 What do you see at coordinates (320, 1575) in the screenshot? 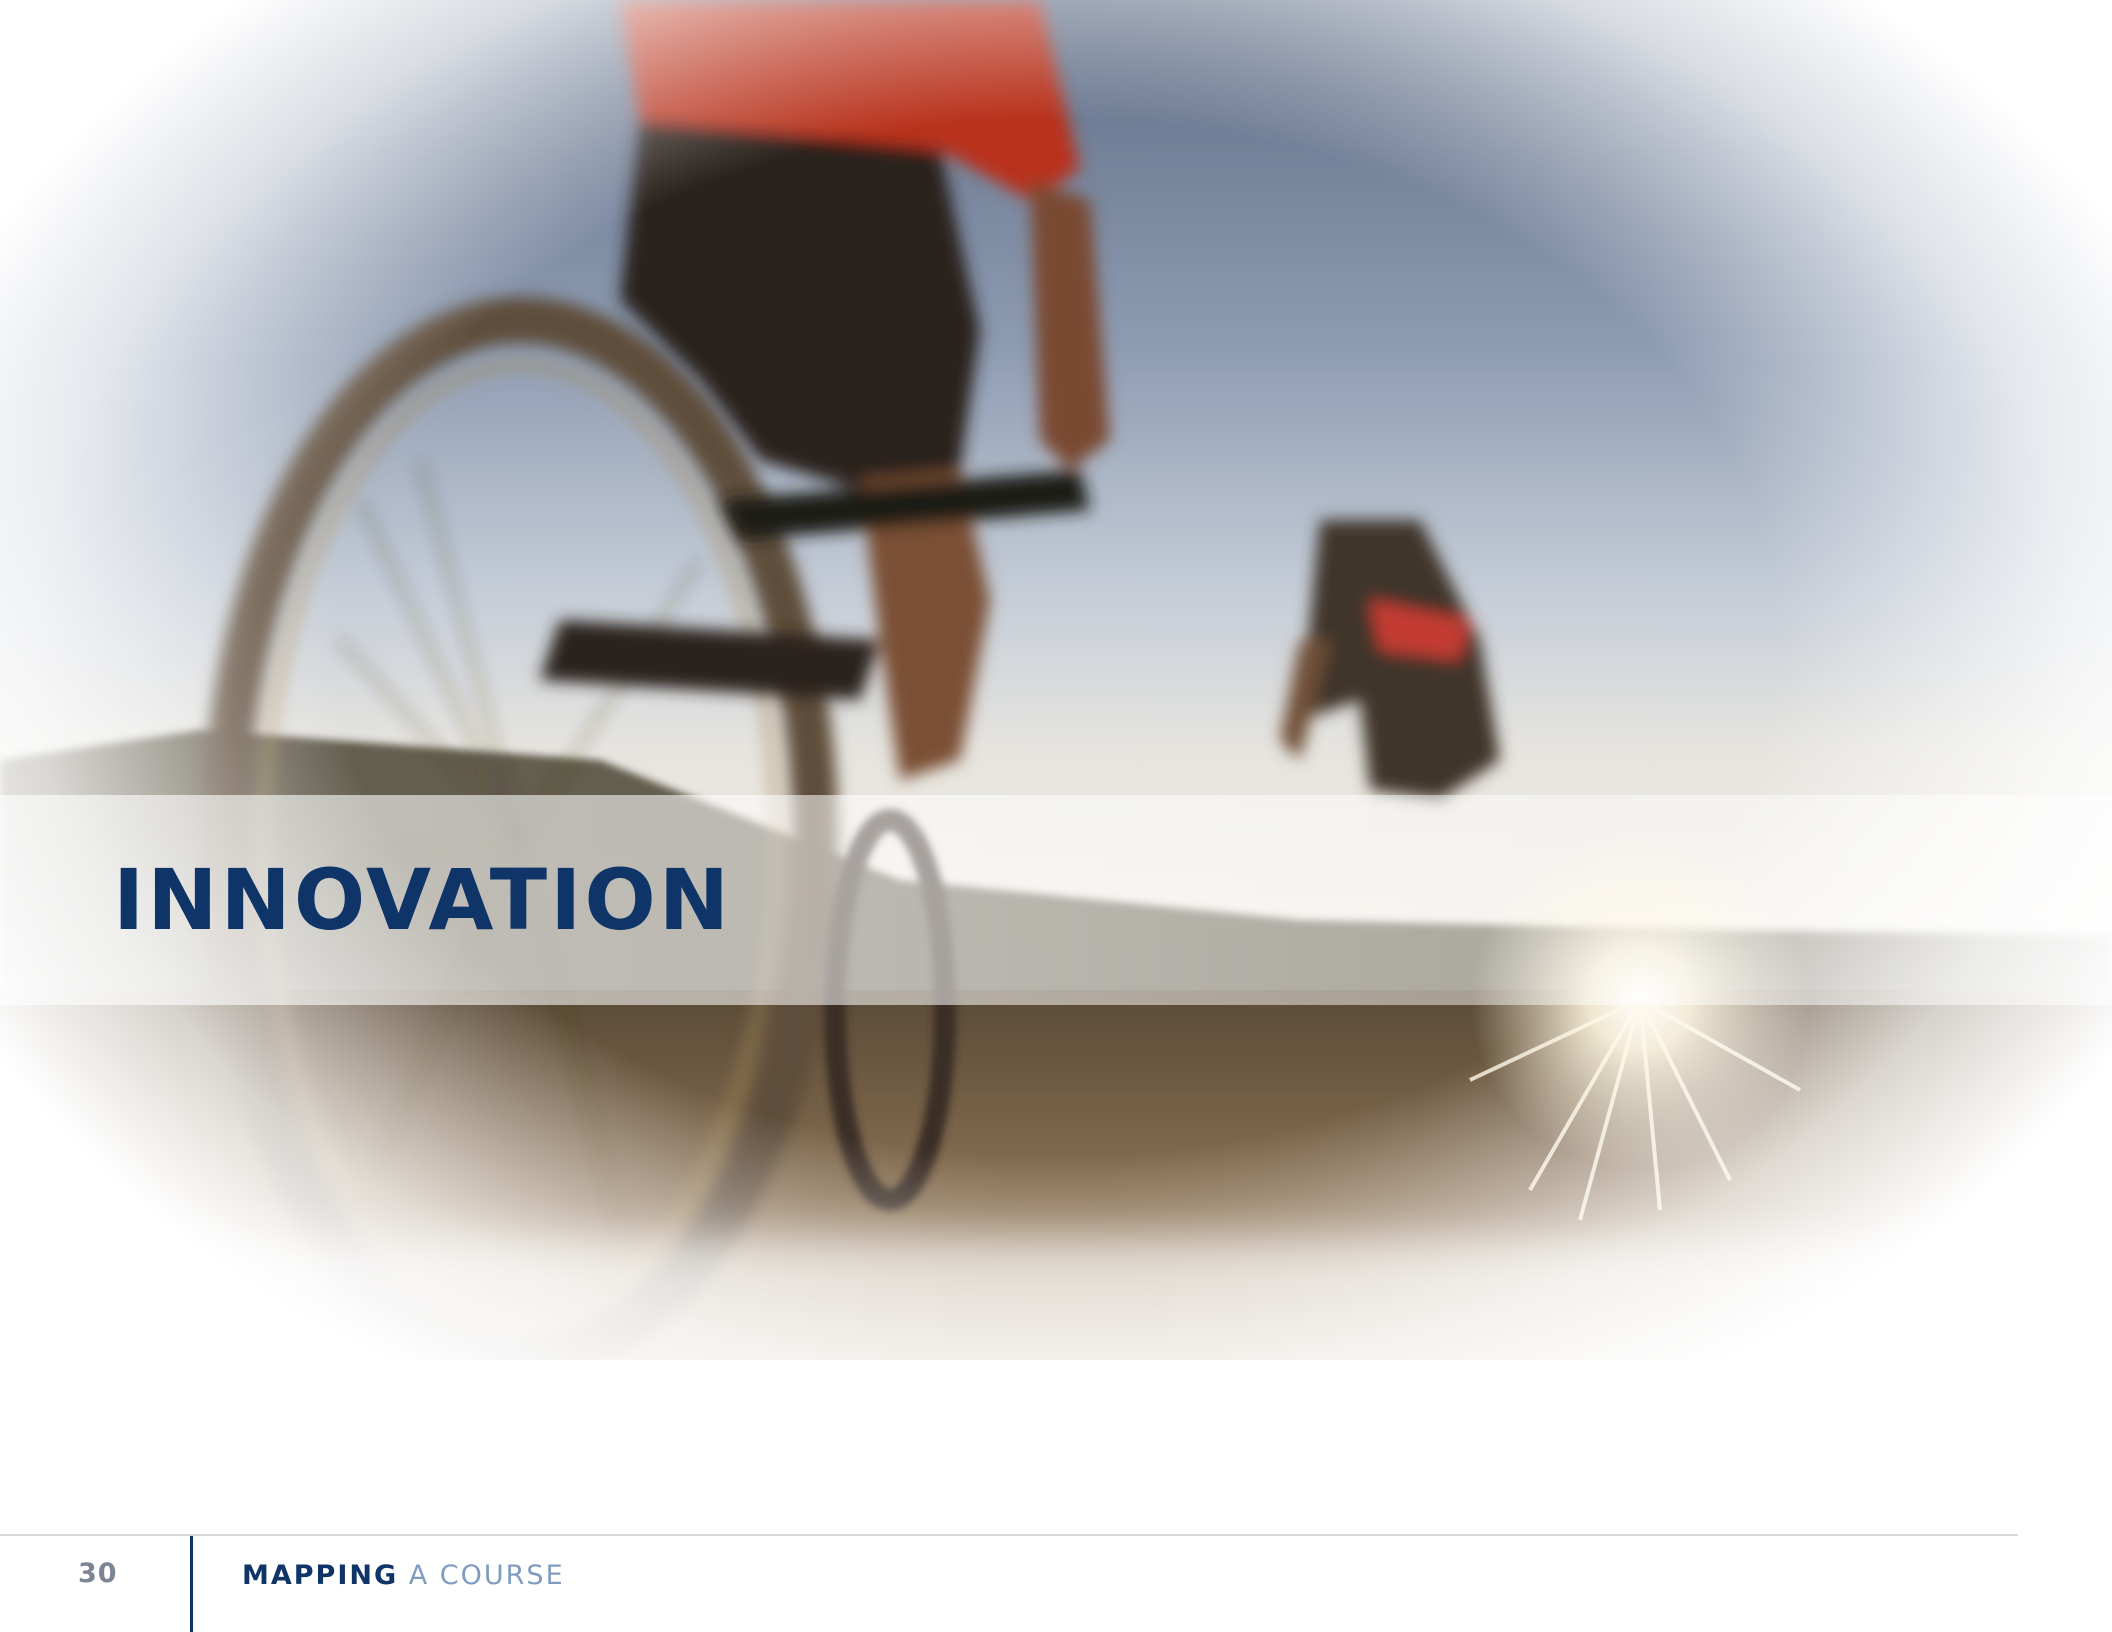
I see `running-head-strong: MAPPING` at bounding box center [320, 1575].